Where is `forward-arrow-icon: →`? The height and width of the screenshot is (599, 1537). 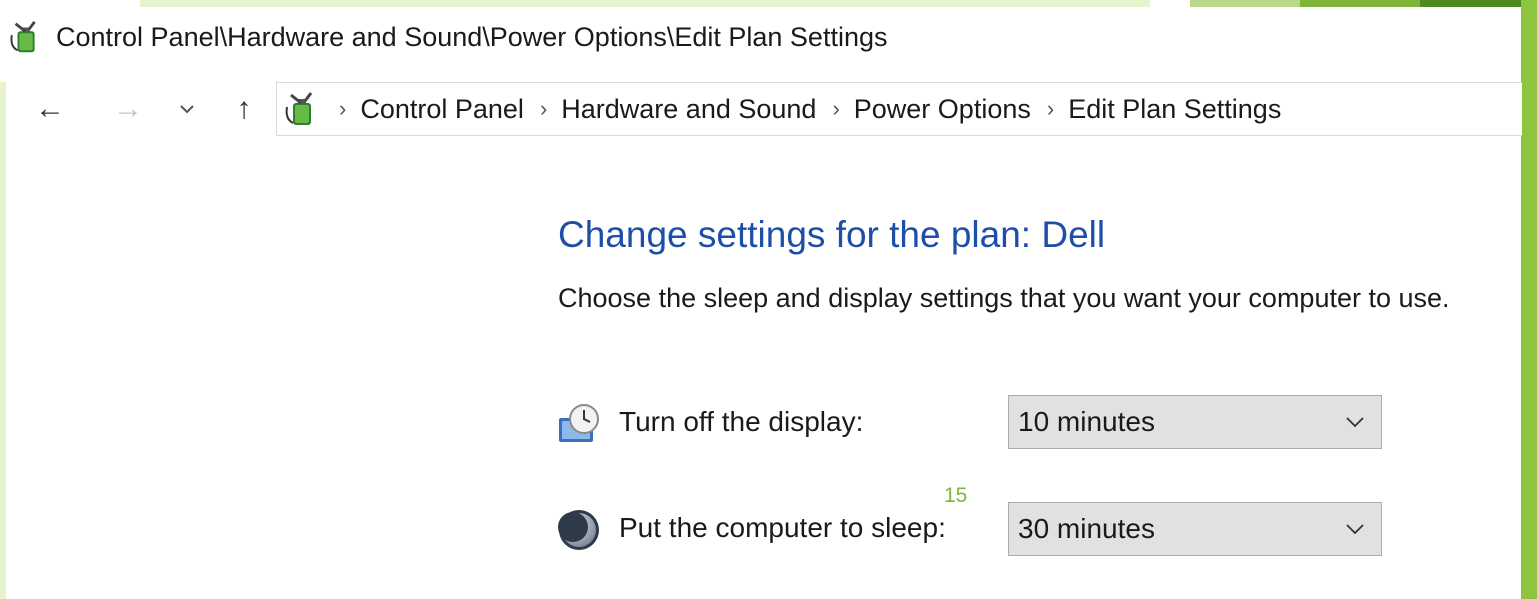 forward-arrow-icon: → is located at coordinates (128, 108).